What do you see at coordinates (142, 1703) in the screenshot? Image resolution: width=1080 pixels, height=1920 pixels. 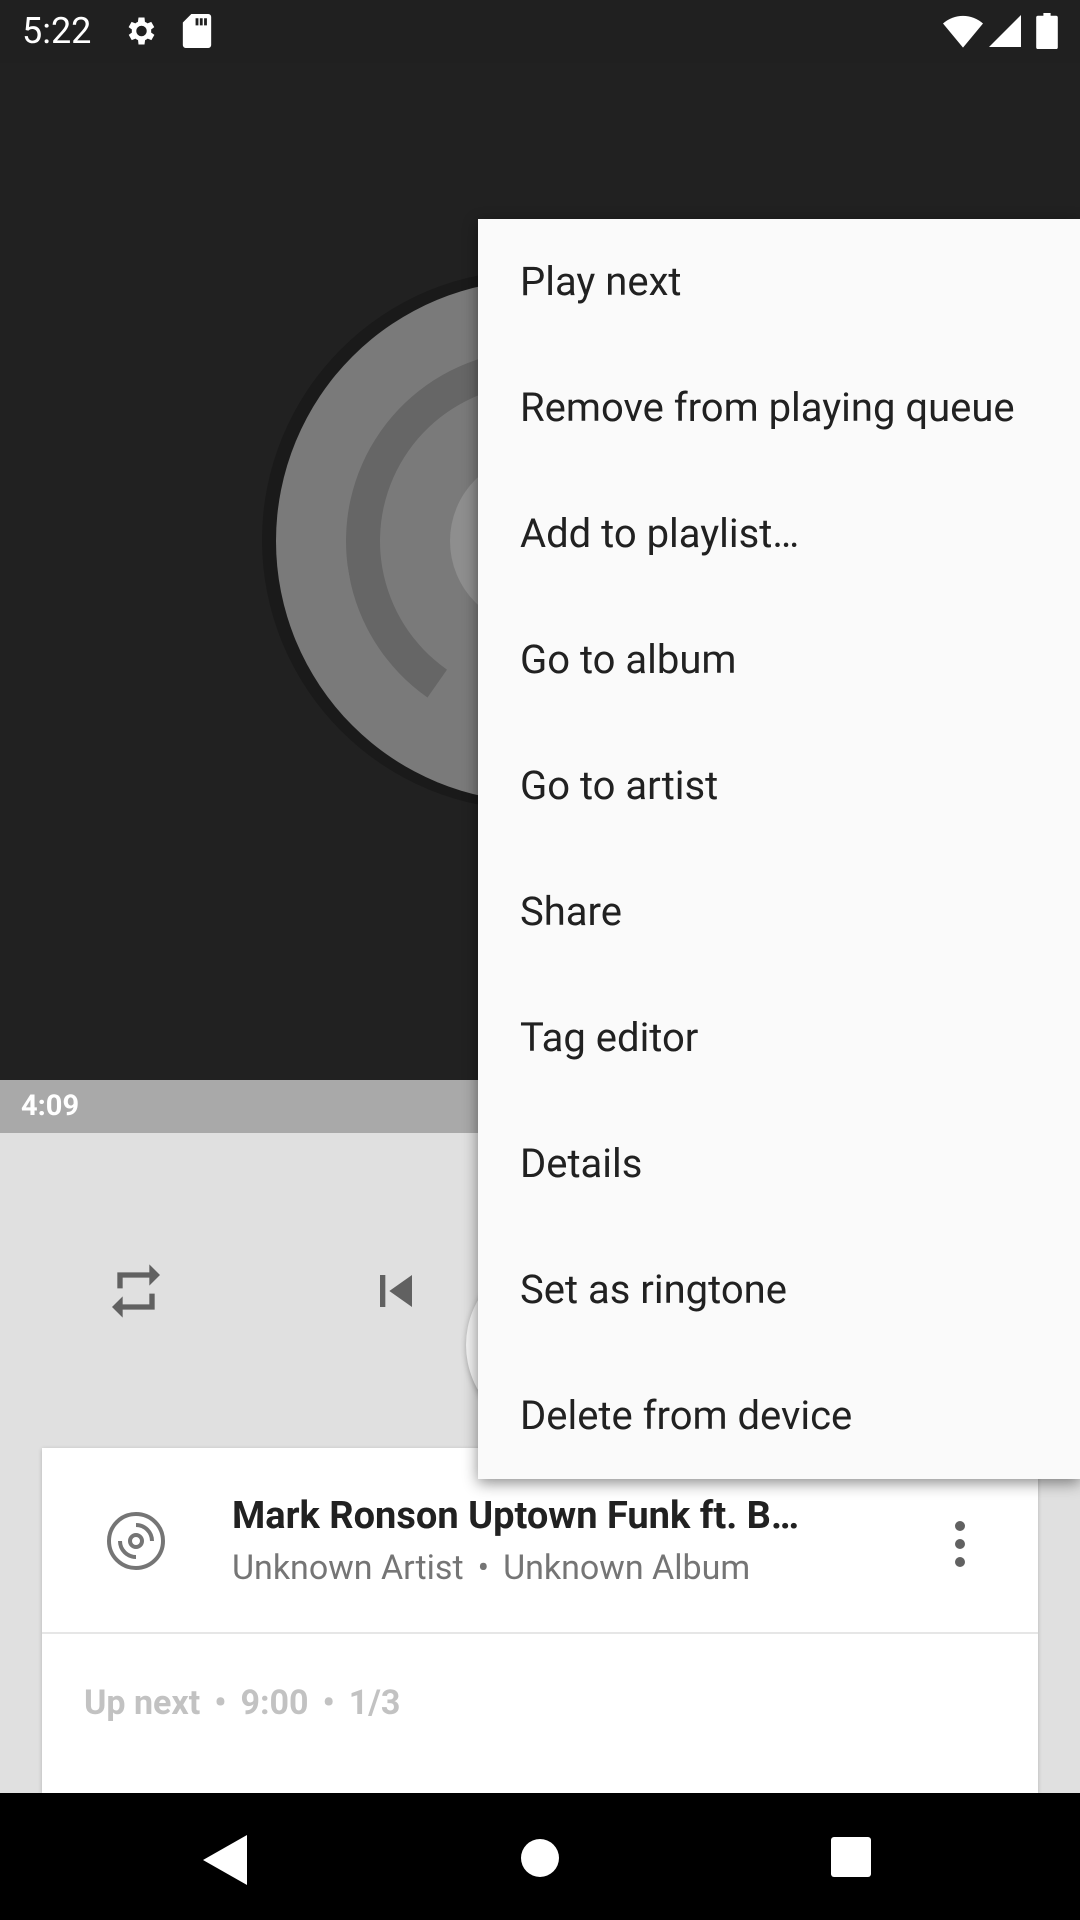 I see `up-next-label: Up next` at bounding box center [142, 1703].